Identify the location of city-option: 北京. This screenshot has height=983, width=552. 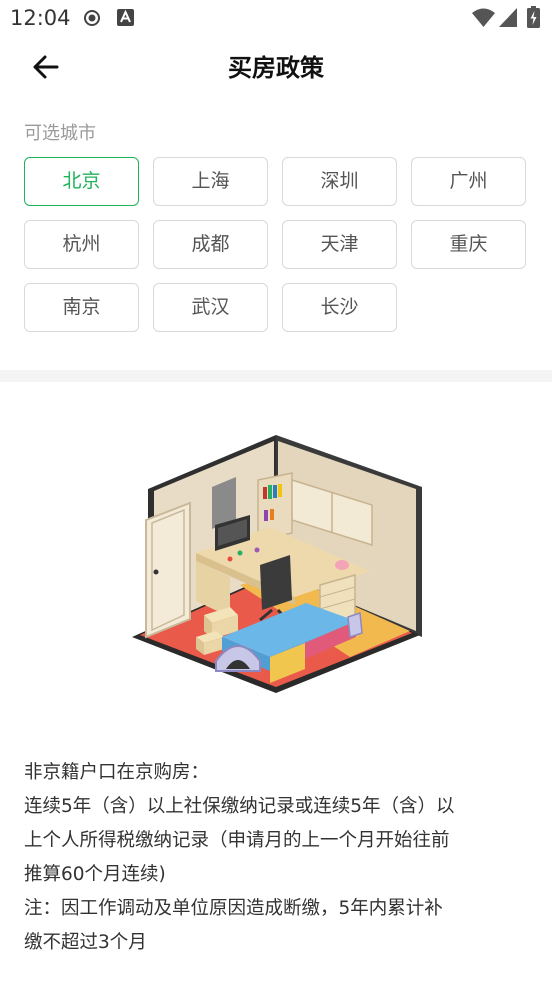
(81, 181).